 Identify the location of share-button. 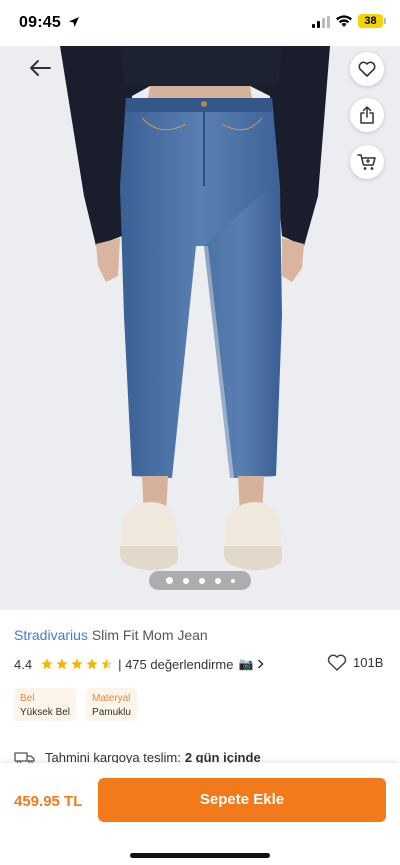
(367, 115).